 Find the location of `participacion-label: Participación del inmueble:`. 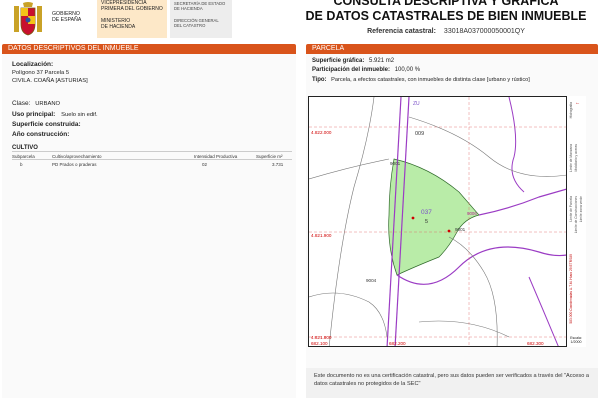

participacion-label: Participación del inmueble: is located at coordinates (351, 70).